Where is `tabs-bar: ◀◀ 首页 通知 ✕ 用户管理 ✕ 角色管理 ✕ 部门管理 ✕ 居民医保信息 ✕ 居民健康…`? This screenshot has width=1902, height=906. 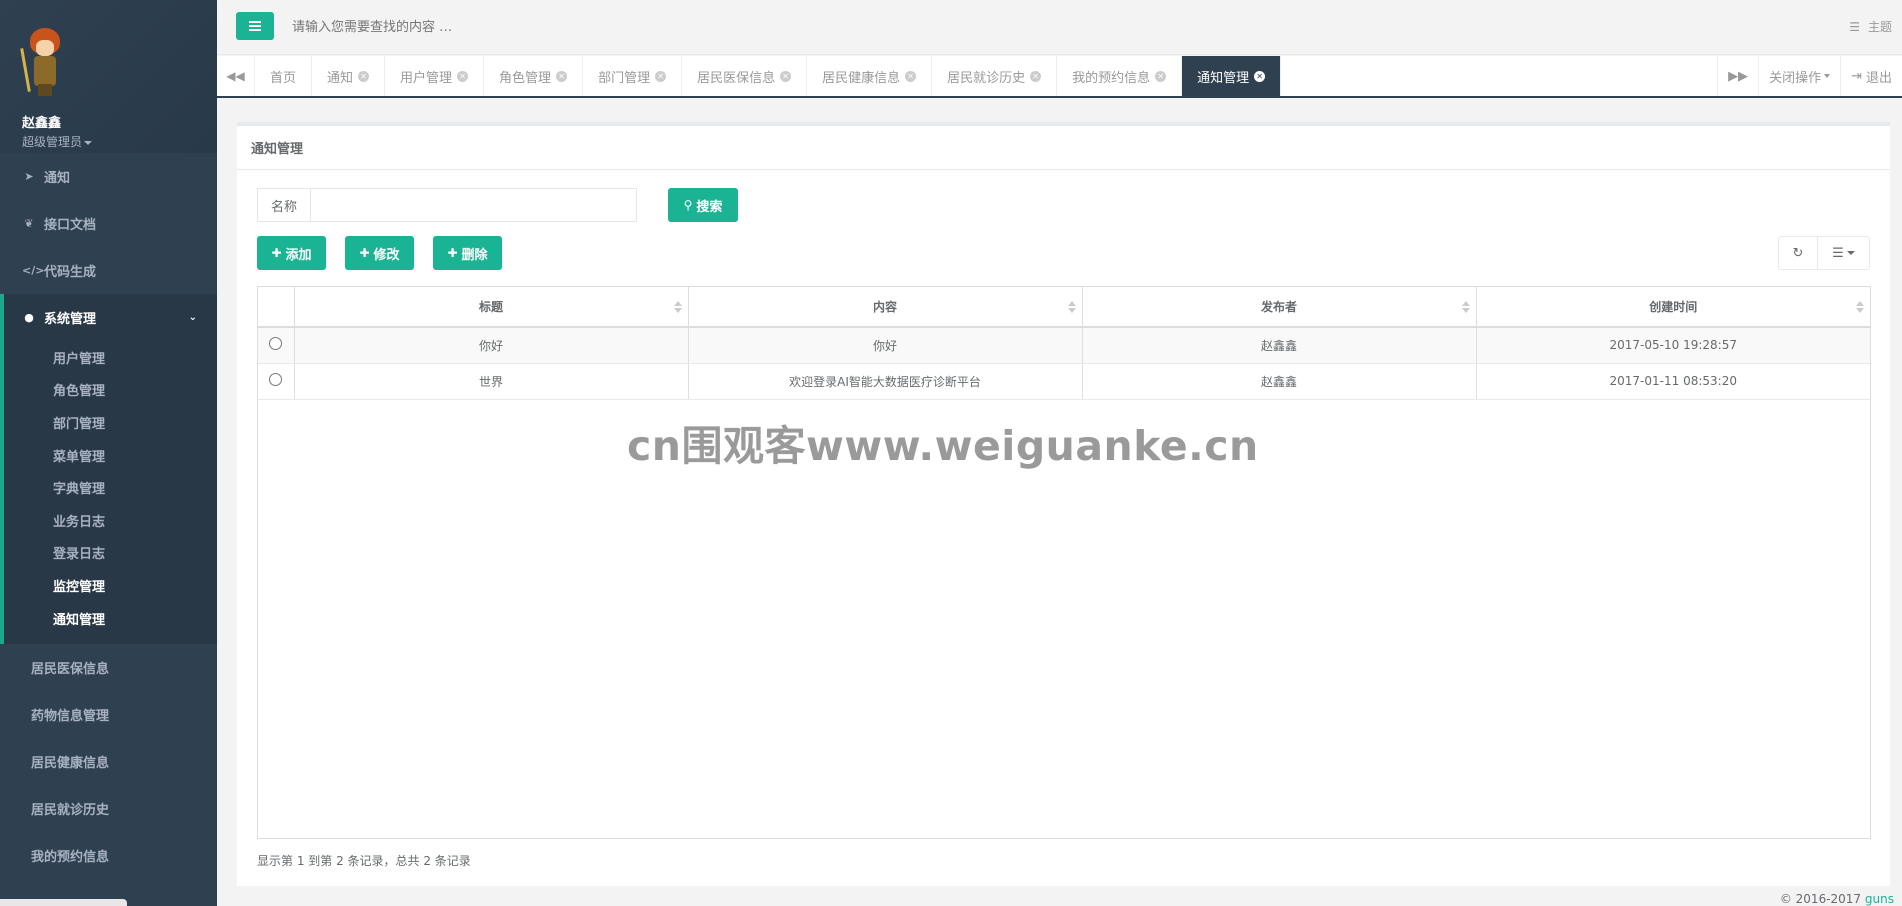
tabs-bar: ◀◀ 首页 通知 ✕ 用户管理 ✕ 角色管理 ✕ 部门管理 ✕ 居民医保信息 ✕ 居民健康… is located at coordinates (1059, 77).